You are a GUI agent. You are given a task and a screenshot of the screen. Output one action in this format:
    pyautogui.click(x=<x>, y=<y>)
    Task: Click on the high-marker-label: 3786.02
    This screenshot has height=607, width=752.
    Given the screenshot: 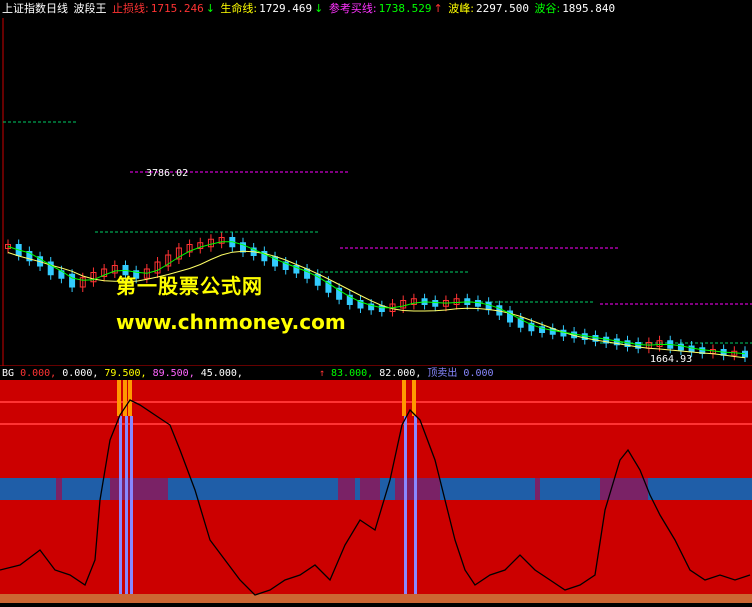 What is the action you would take?
    pyautogui.click(x=167, y=173)
    